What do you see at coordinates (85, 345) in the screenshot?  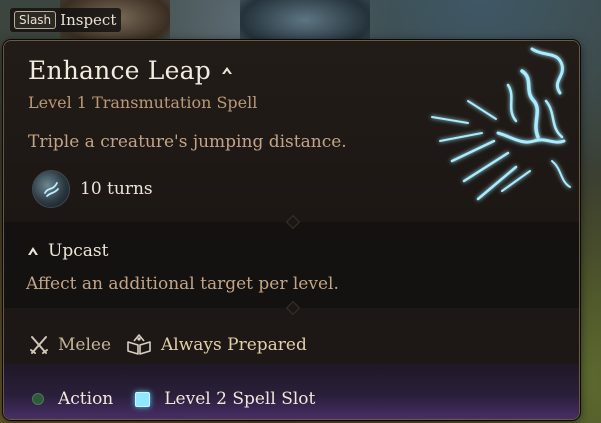 I see `tag-melee-label: Melee` at bounding box center [85, 345].